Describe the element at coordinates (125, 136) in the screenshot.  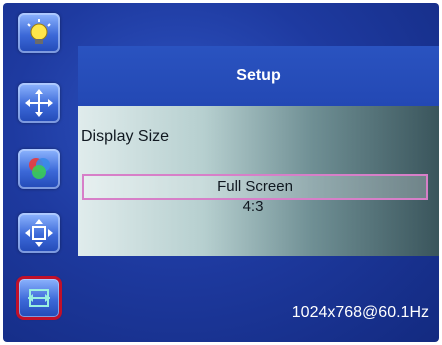
I see `display-size-label: Display Size` at that location.